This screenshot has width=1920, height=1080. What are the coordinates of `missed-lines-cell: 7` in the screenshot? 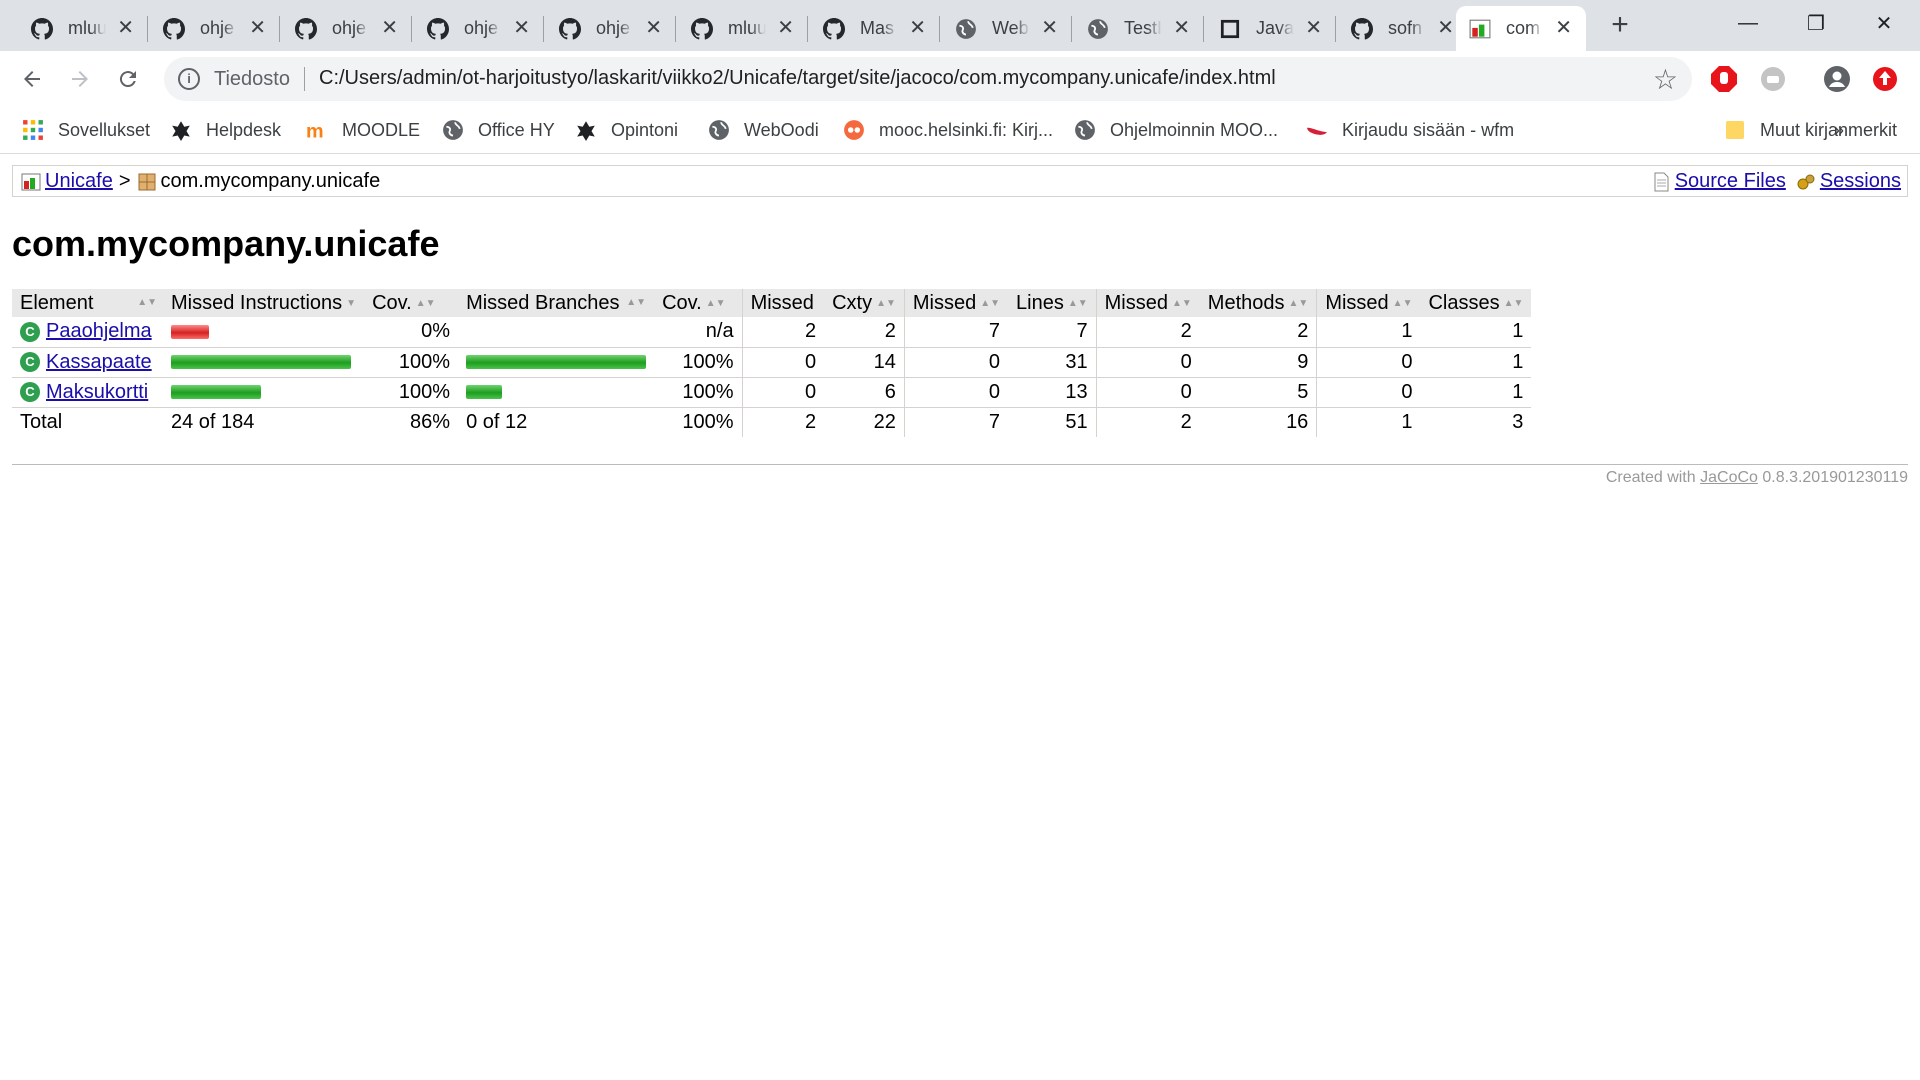 It's located at (956, 332).